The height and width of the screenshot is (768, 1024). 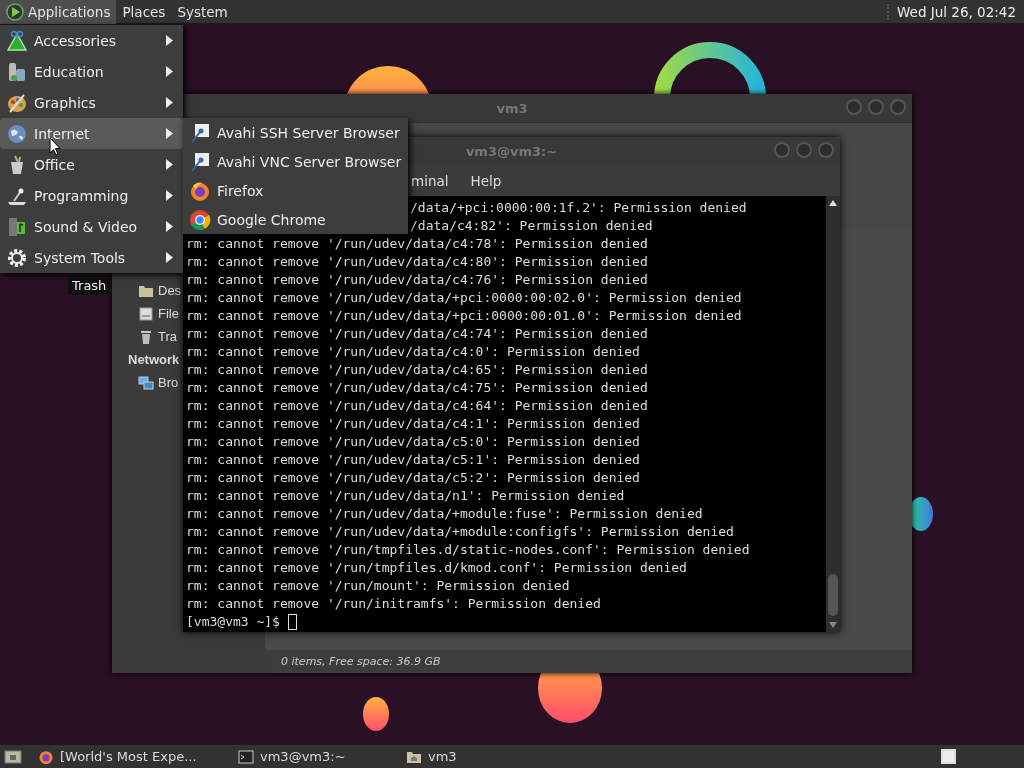 I want to click on menu-item: Internet, so click(x=91, y=133).